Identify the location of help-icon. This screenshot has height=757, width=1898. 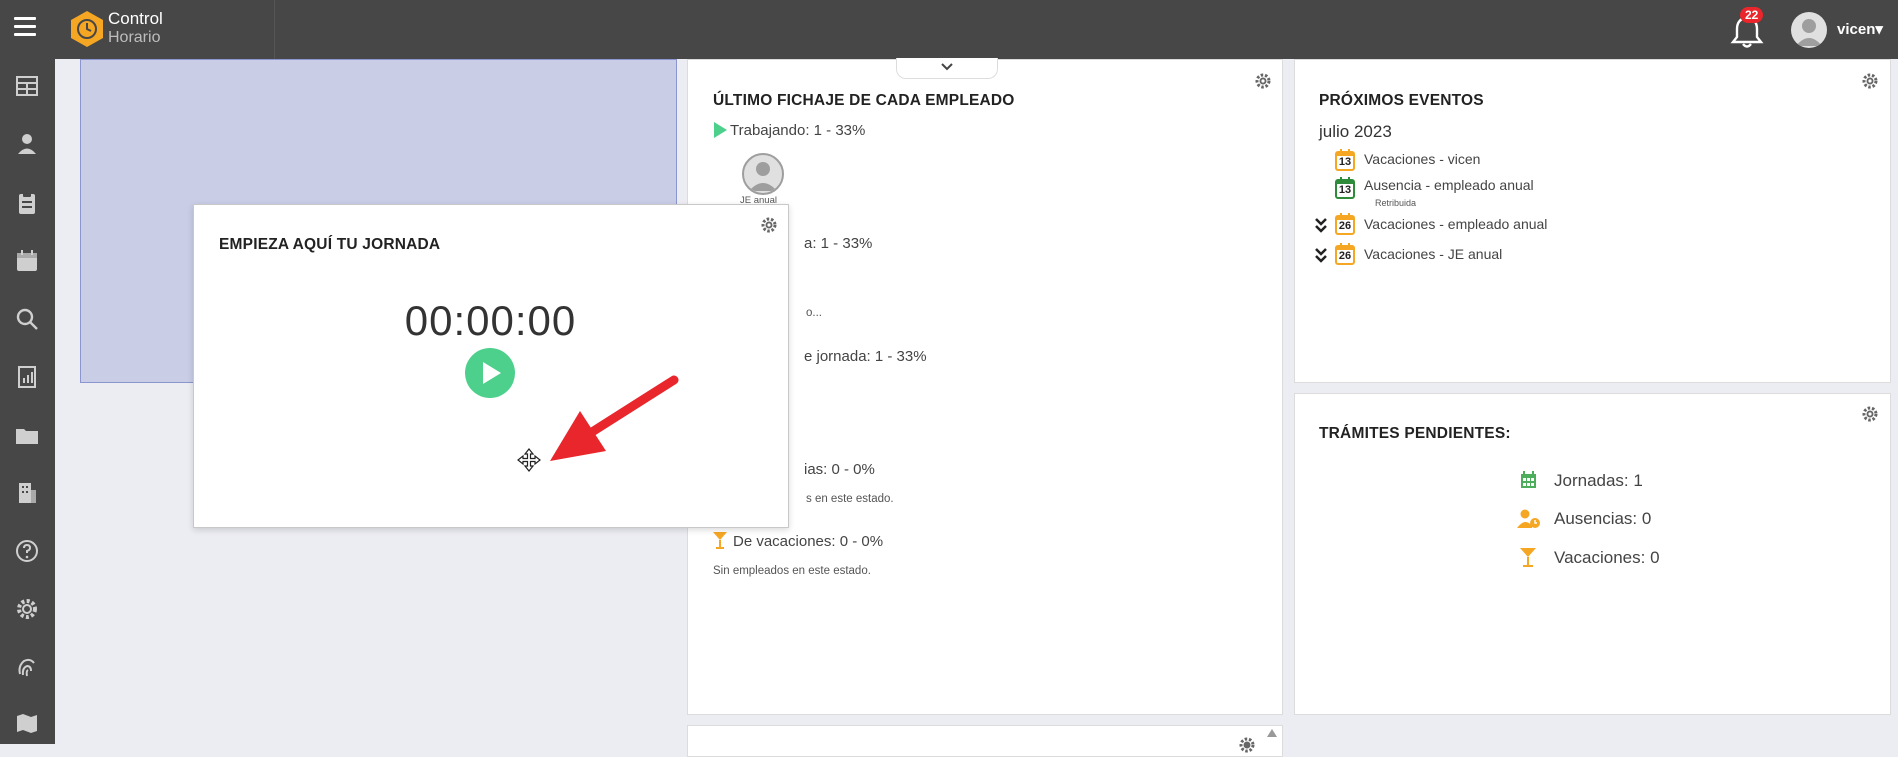
(27, 551).